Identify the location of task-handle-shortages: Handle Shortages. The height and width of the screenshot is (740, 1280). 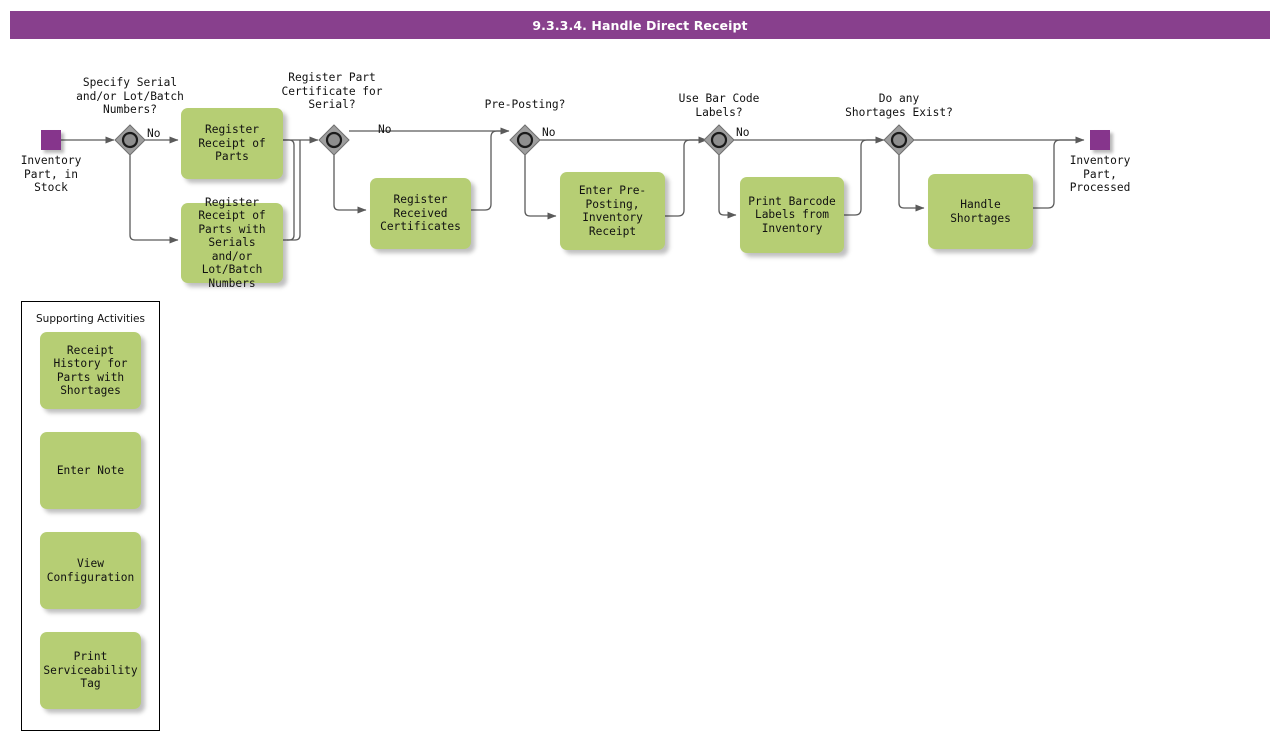
(980, 211).